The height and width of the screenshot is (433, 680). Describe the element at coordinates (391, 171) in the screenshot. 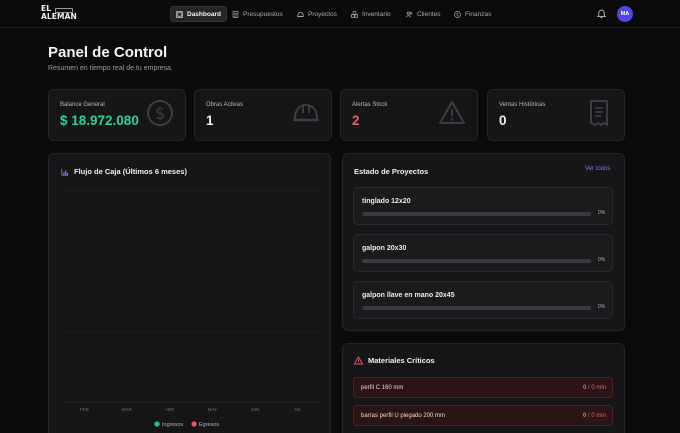

I see `projects-title: Estado de Proyectos` at that location.